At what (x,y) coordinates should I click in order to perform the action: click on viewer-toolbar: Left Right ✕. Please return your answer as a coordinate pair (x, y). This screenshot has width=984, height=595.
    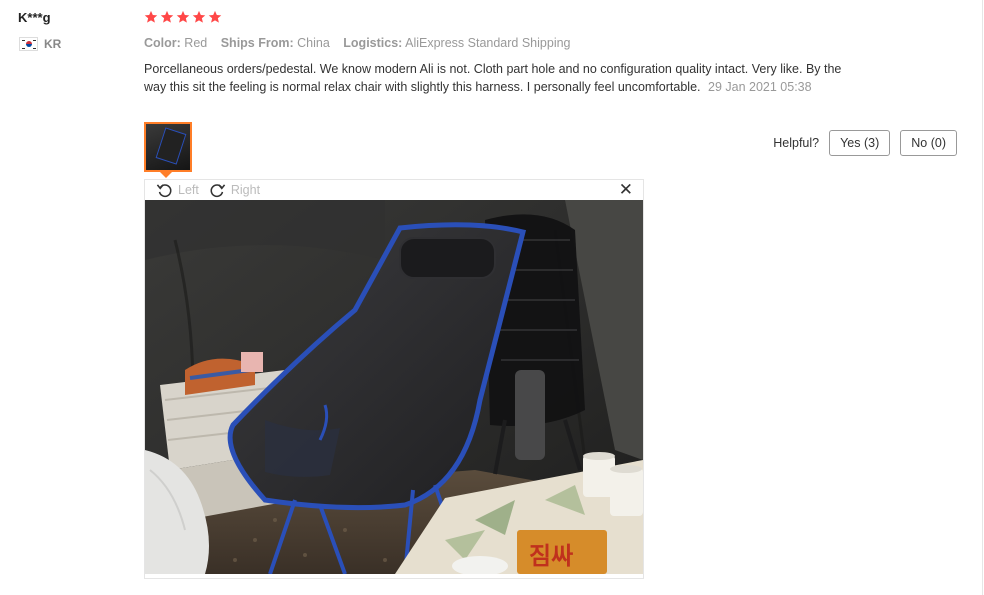
    Looking at the image, I should click on (394, 190).